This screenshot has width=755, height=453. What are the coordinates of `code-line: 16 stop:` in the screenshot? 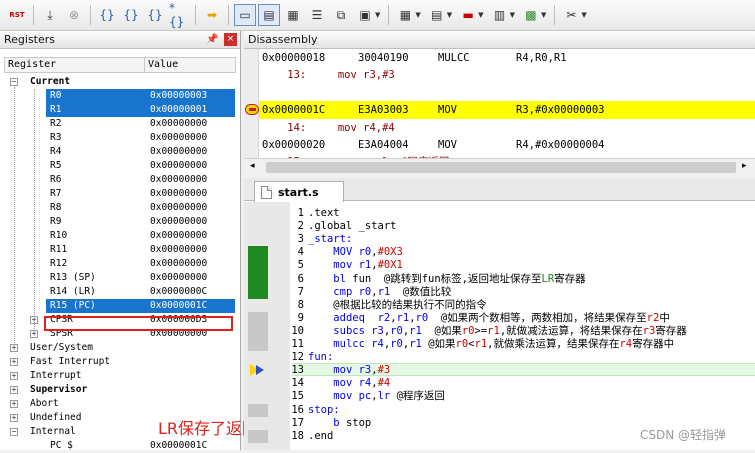 It's located at (499, 410).